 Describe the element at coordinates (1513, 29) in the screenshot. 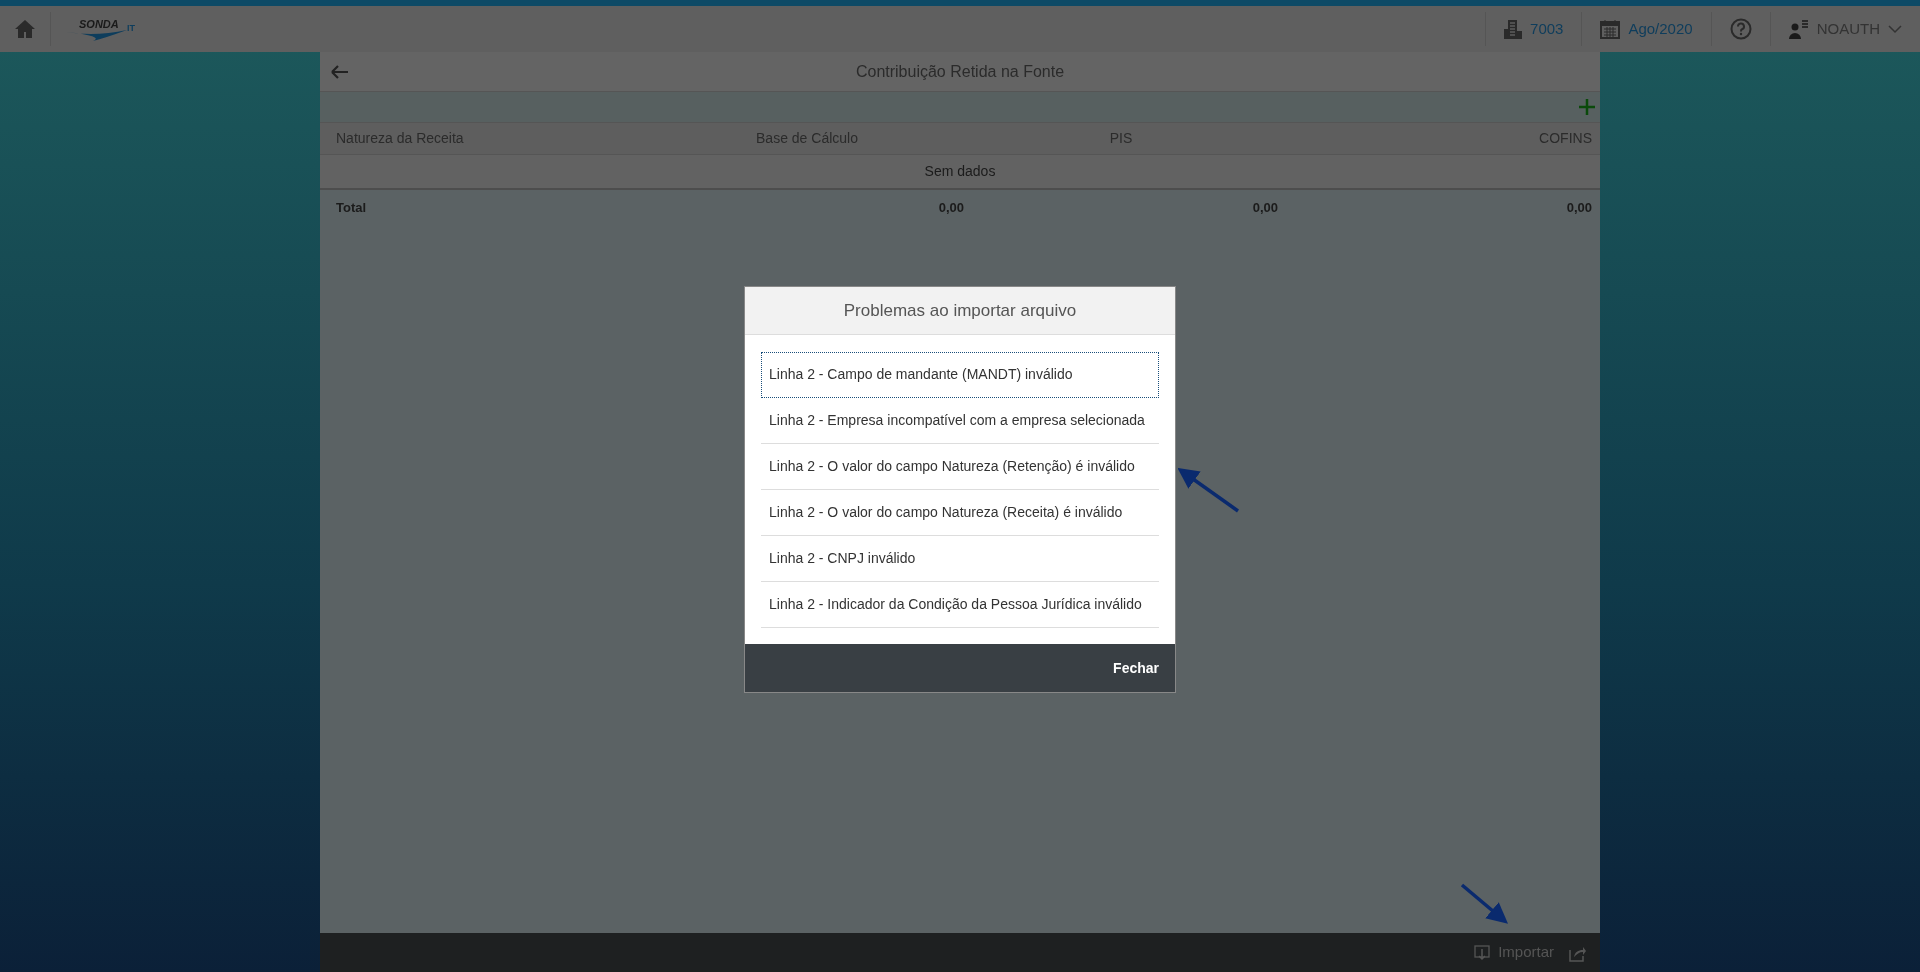

I see `building-icon` at that location.